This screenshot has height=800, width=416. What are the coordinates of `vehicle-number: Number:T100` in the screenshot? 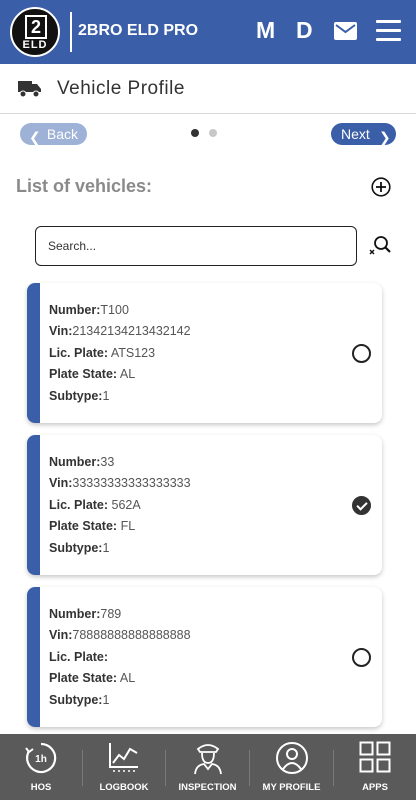 It's located at (89, 310).